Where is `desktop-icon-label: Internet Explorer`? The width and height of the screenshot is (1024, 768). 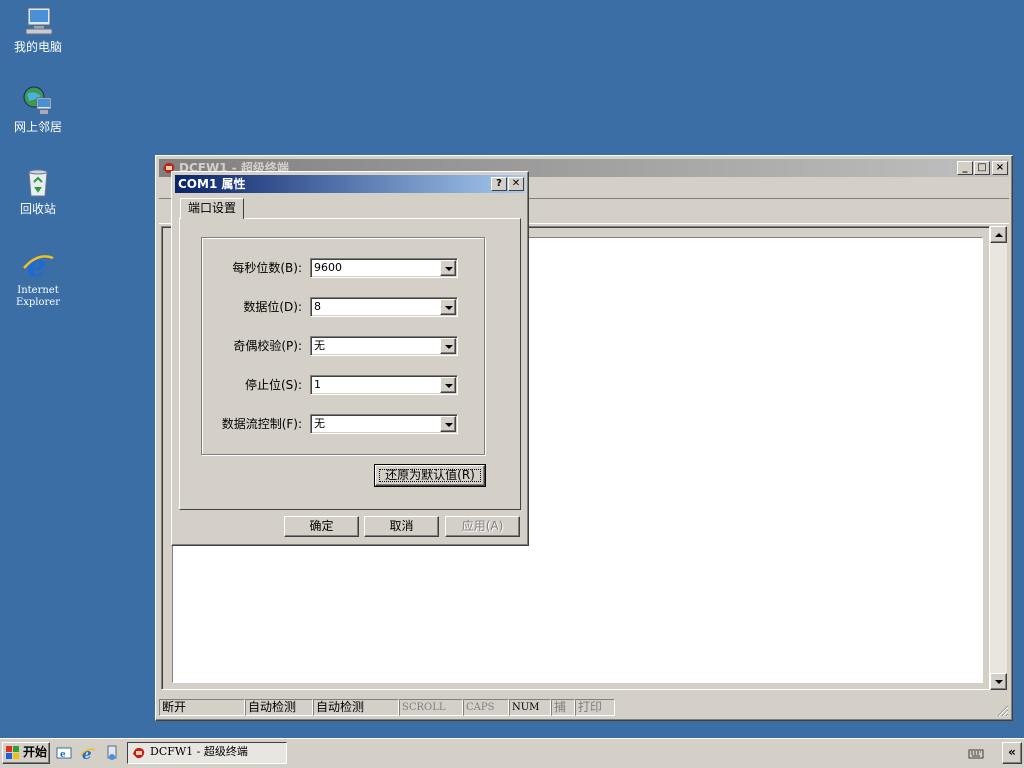
desktop-icon-label: Internet Explorer is located at coordinates (38, 297).